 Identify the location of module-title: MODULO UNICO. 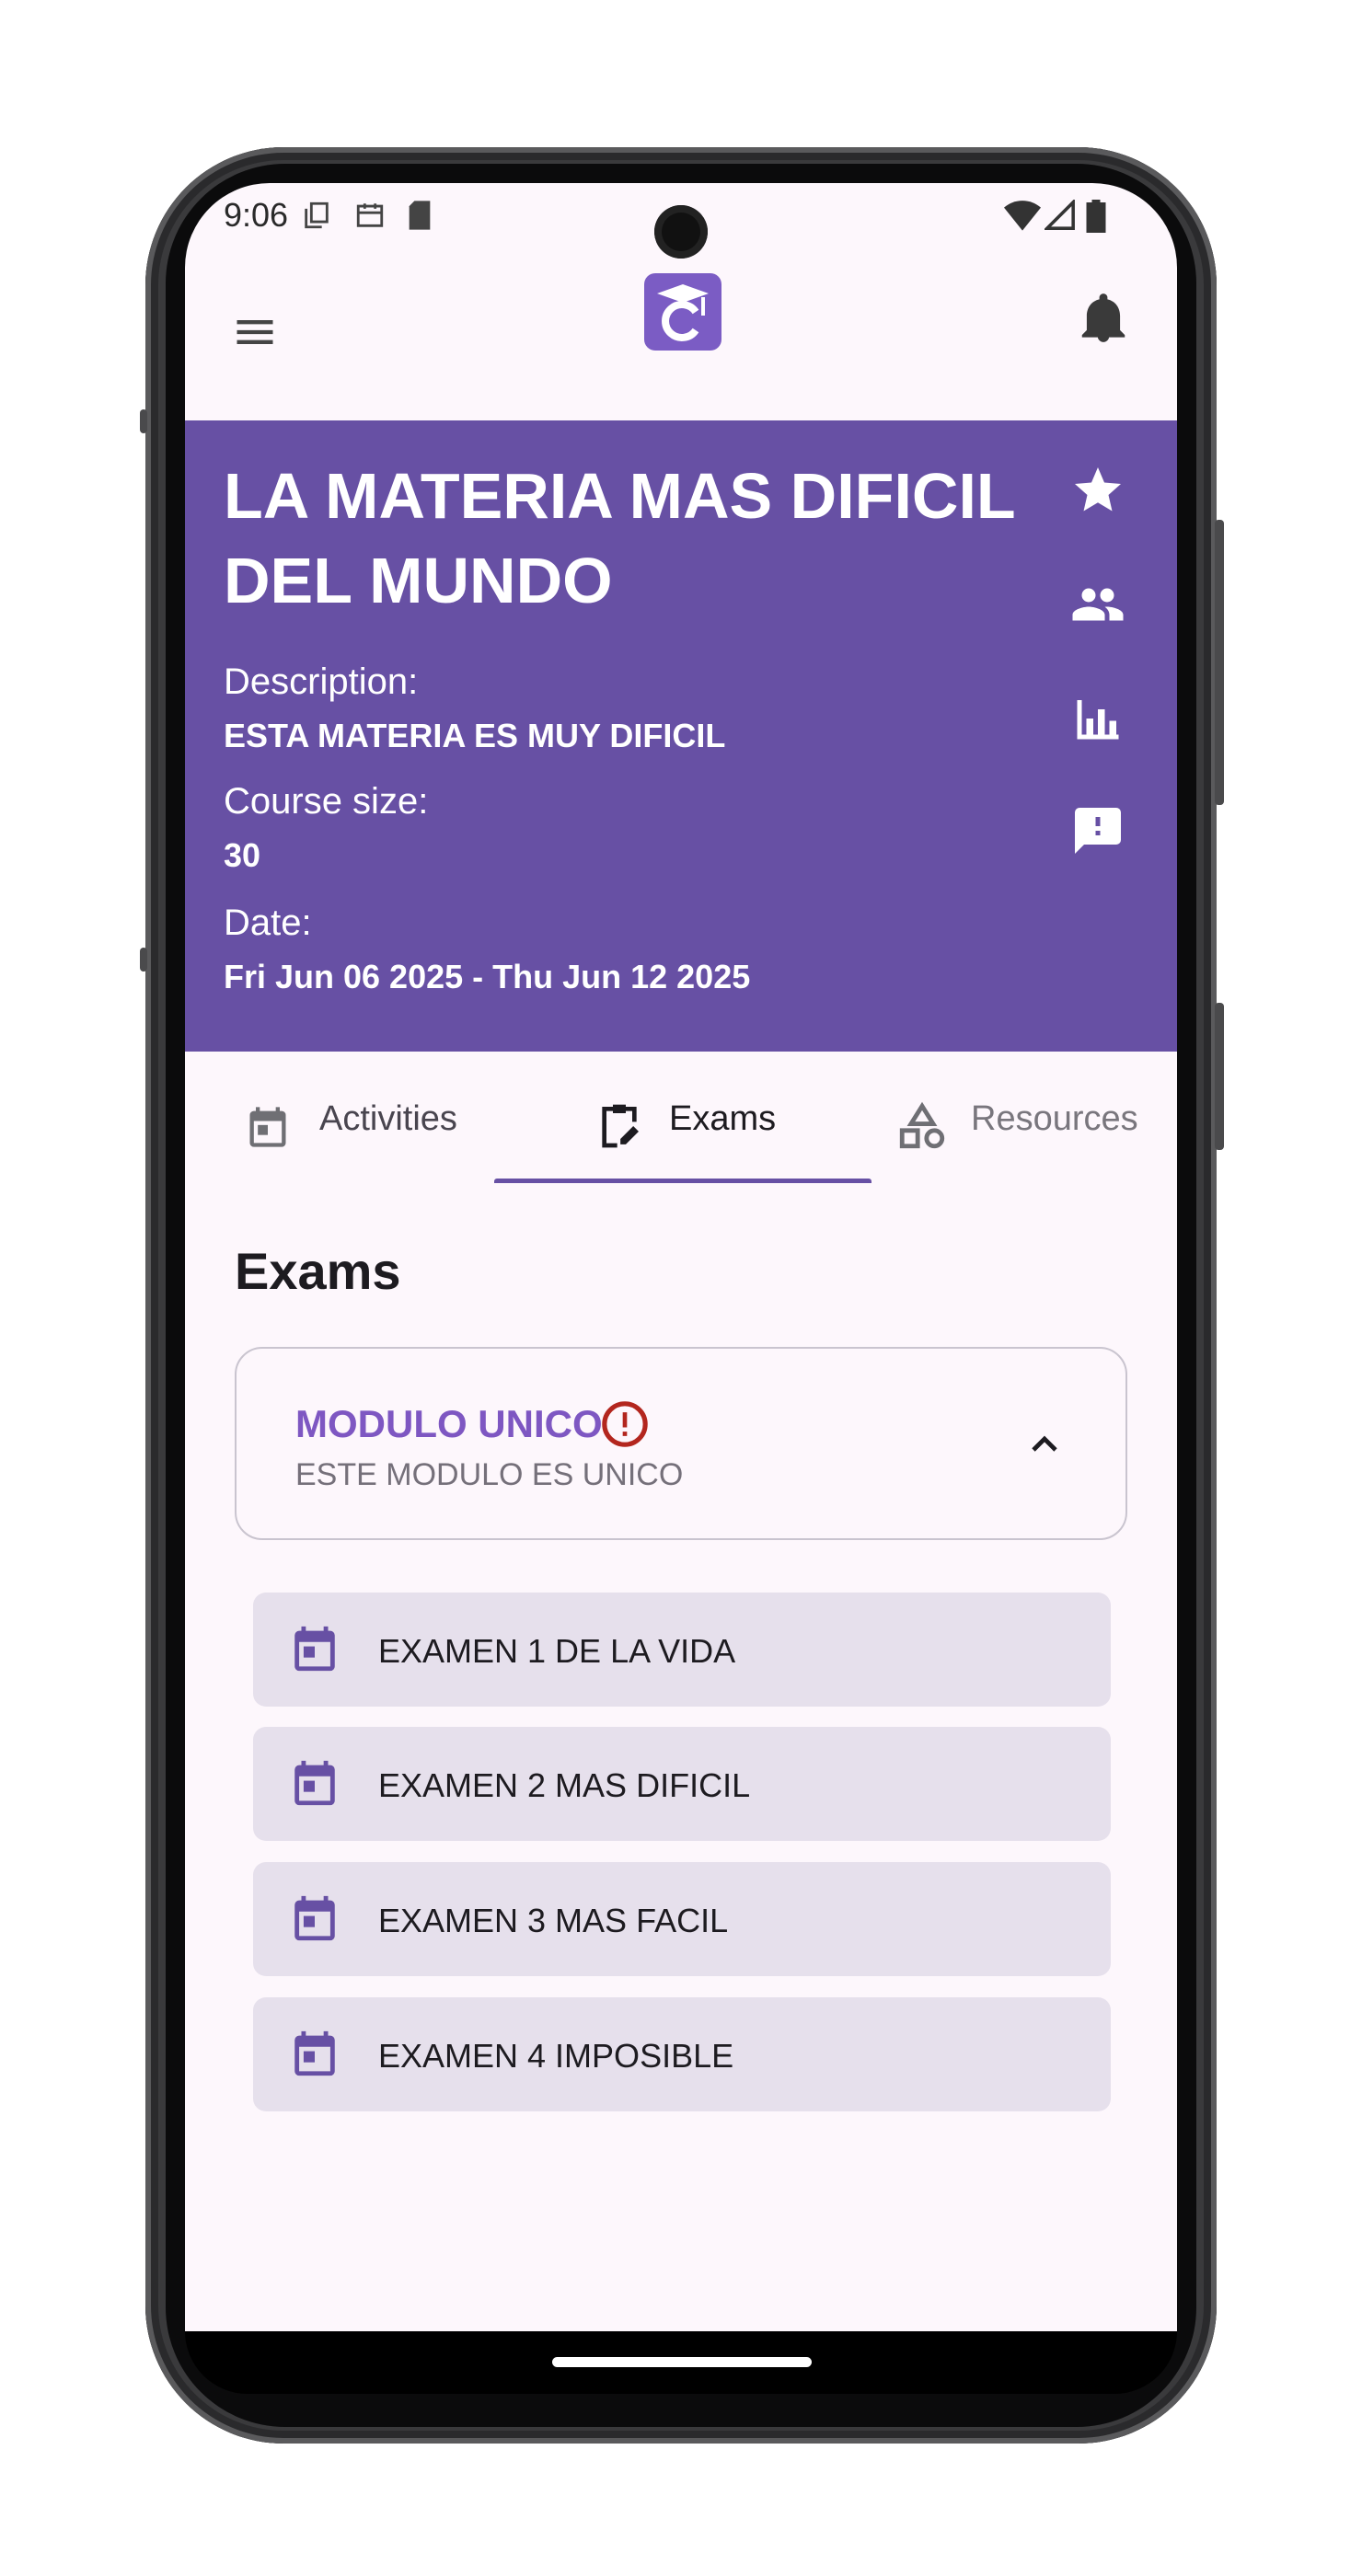
(449, 1423).